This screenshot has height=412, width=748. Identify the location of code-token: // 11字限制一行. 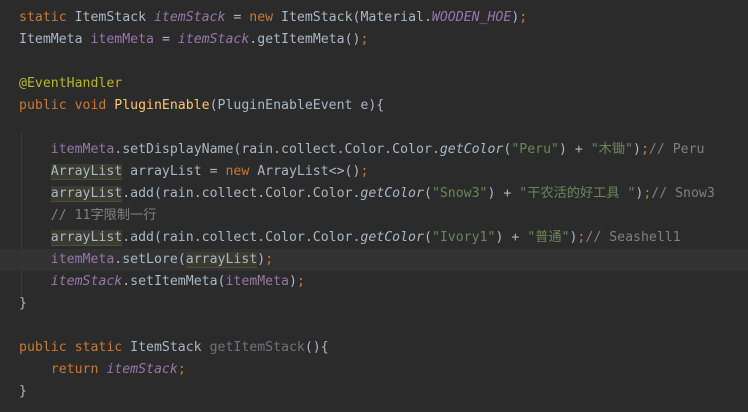
(103, 215).